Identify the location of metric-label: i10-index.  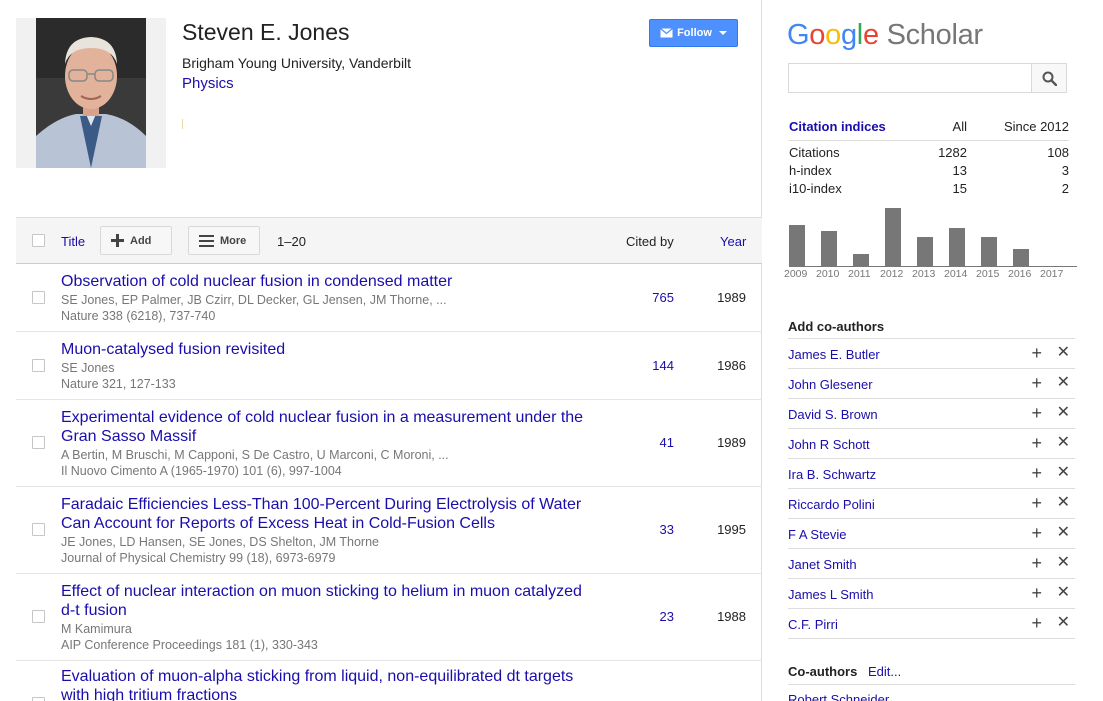
(815, 188).